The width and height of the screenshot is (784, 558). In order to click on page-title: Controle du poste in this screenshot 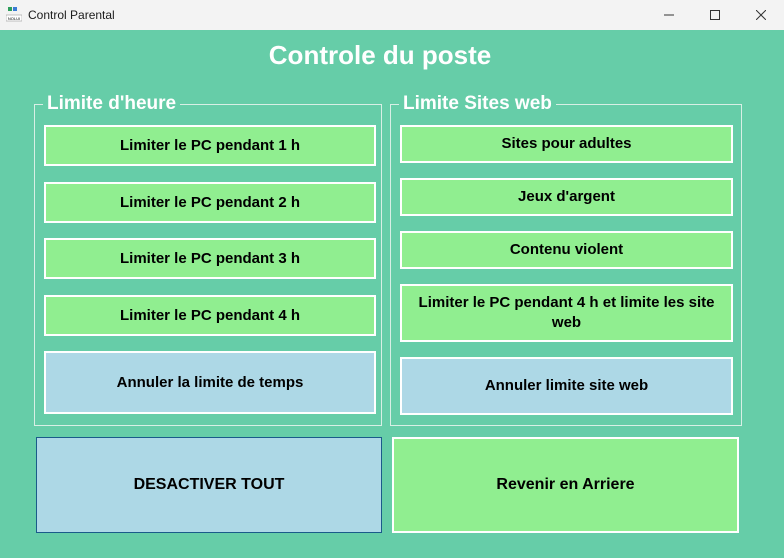, I will do `click(380, 55)`.